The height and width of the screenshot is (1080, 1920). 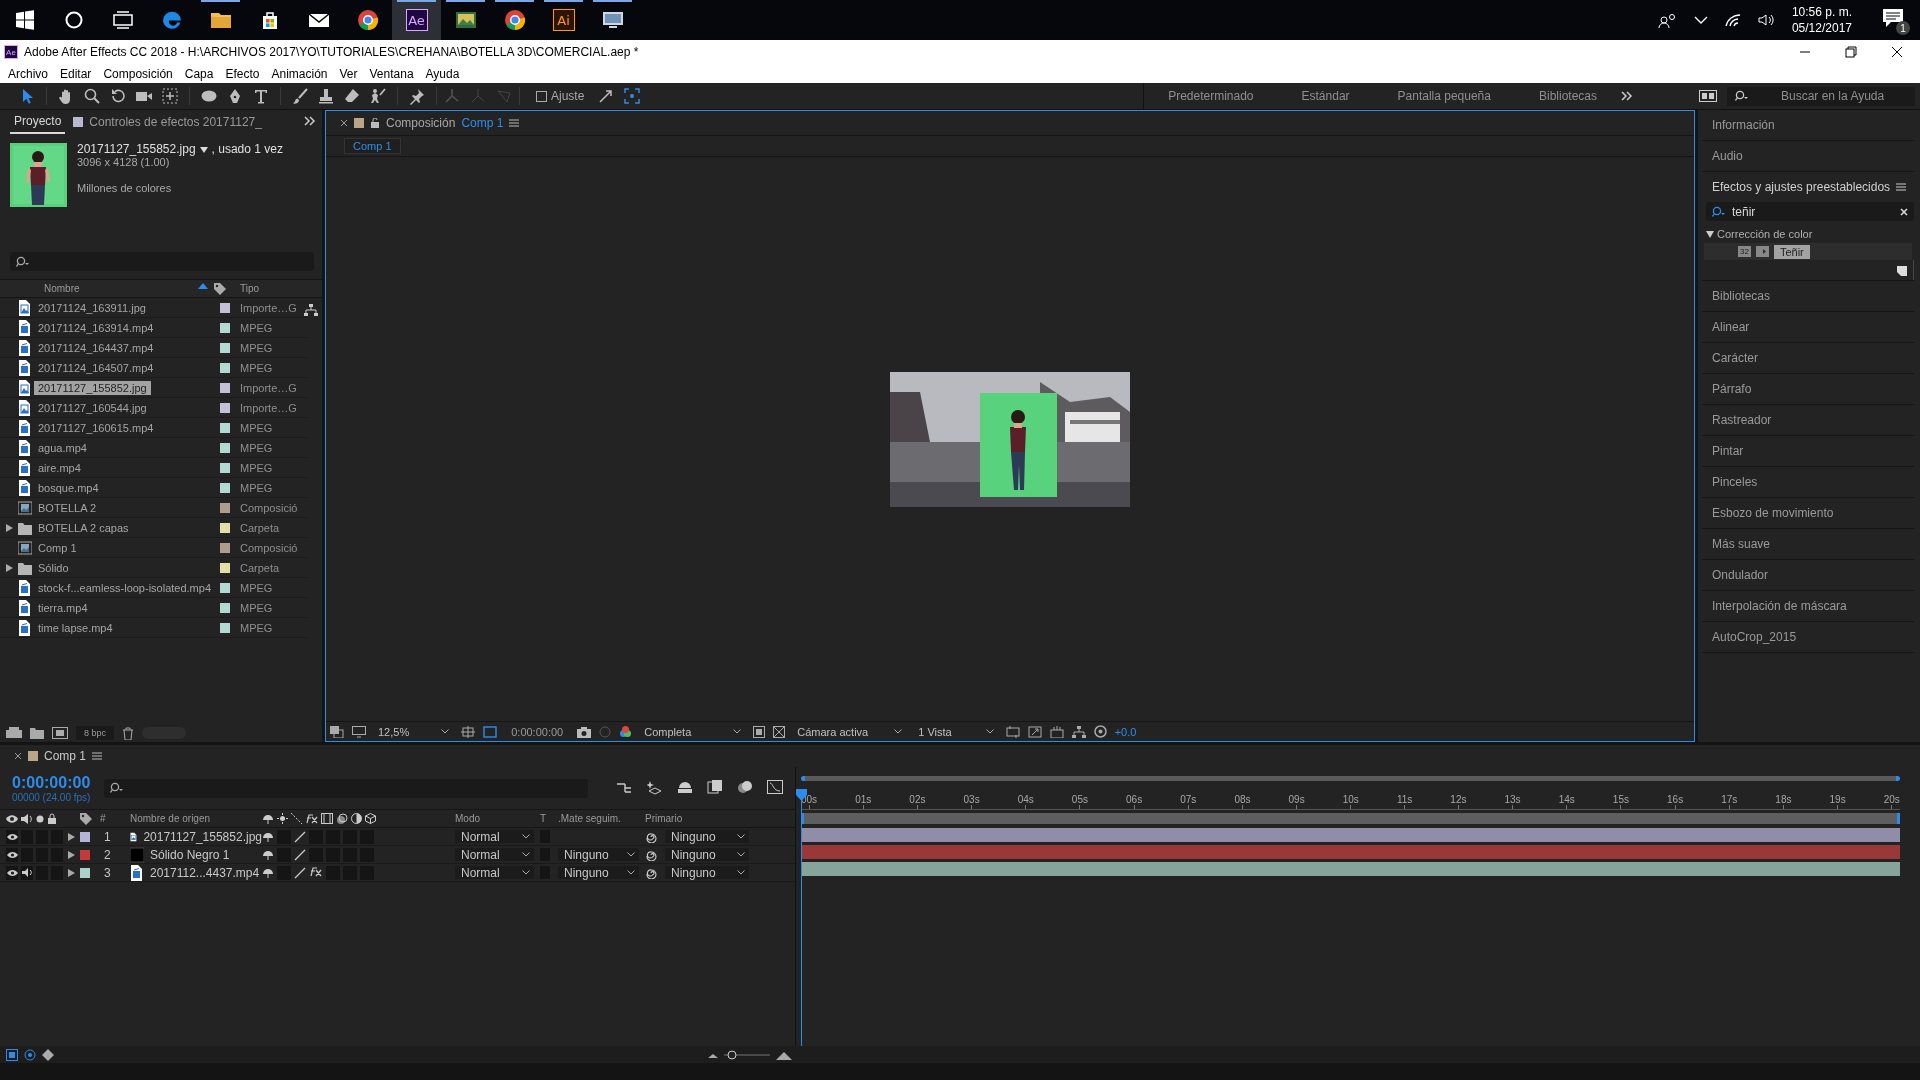 What do you see at coordinates (203, 149) in the screenshot?
I see `caret-icon` at bounding box center [203, 149].